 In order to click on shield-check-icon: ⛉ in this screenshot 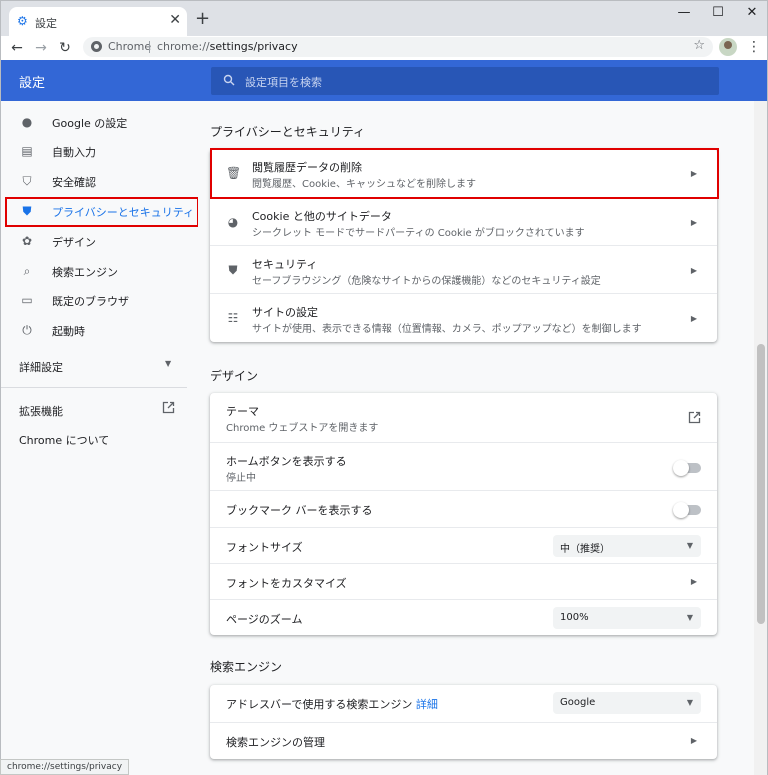, I will do `click(27, 181)`.